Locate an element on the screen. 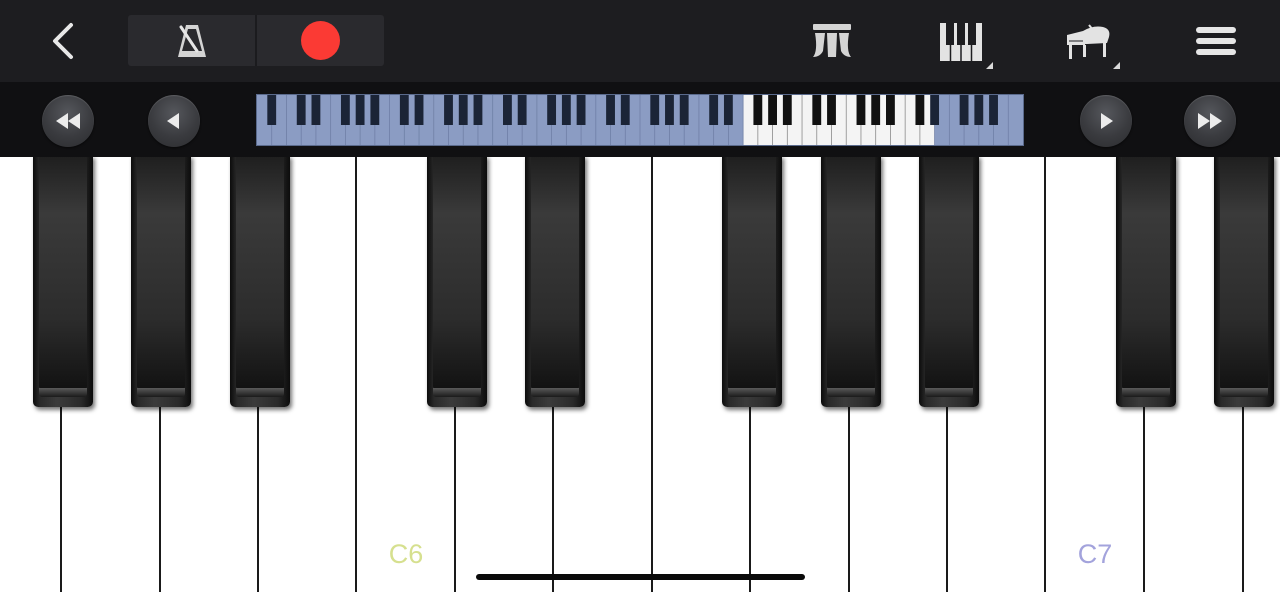 The height and width of the screenshot is (592, 1280). mini-keyboard-range-selector is located at coordinates (640, 120).